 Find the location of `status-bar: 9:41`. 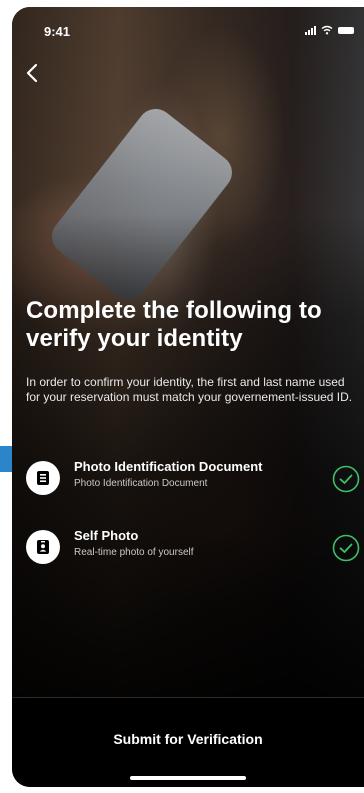

status-bar: 9:41 is located at coordinates (188, 29).